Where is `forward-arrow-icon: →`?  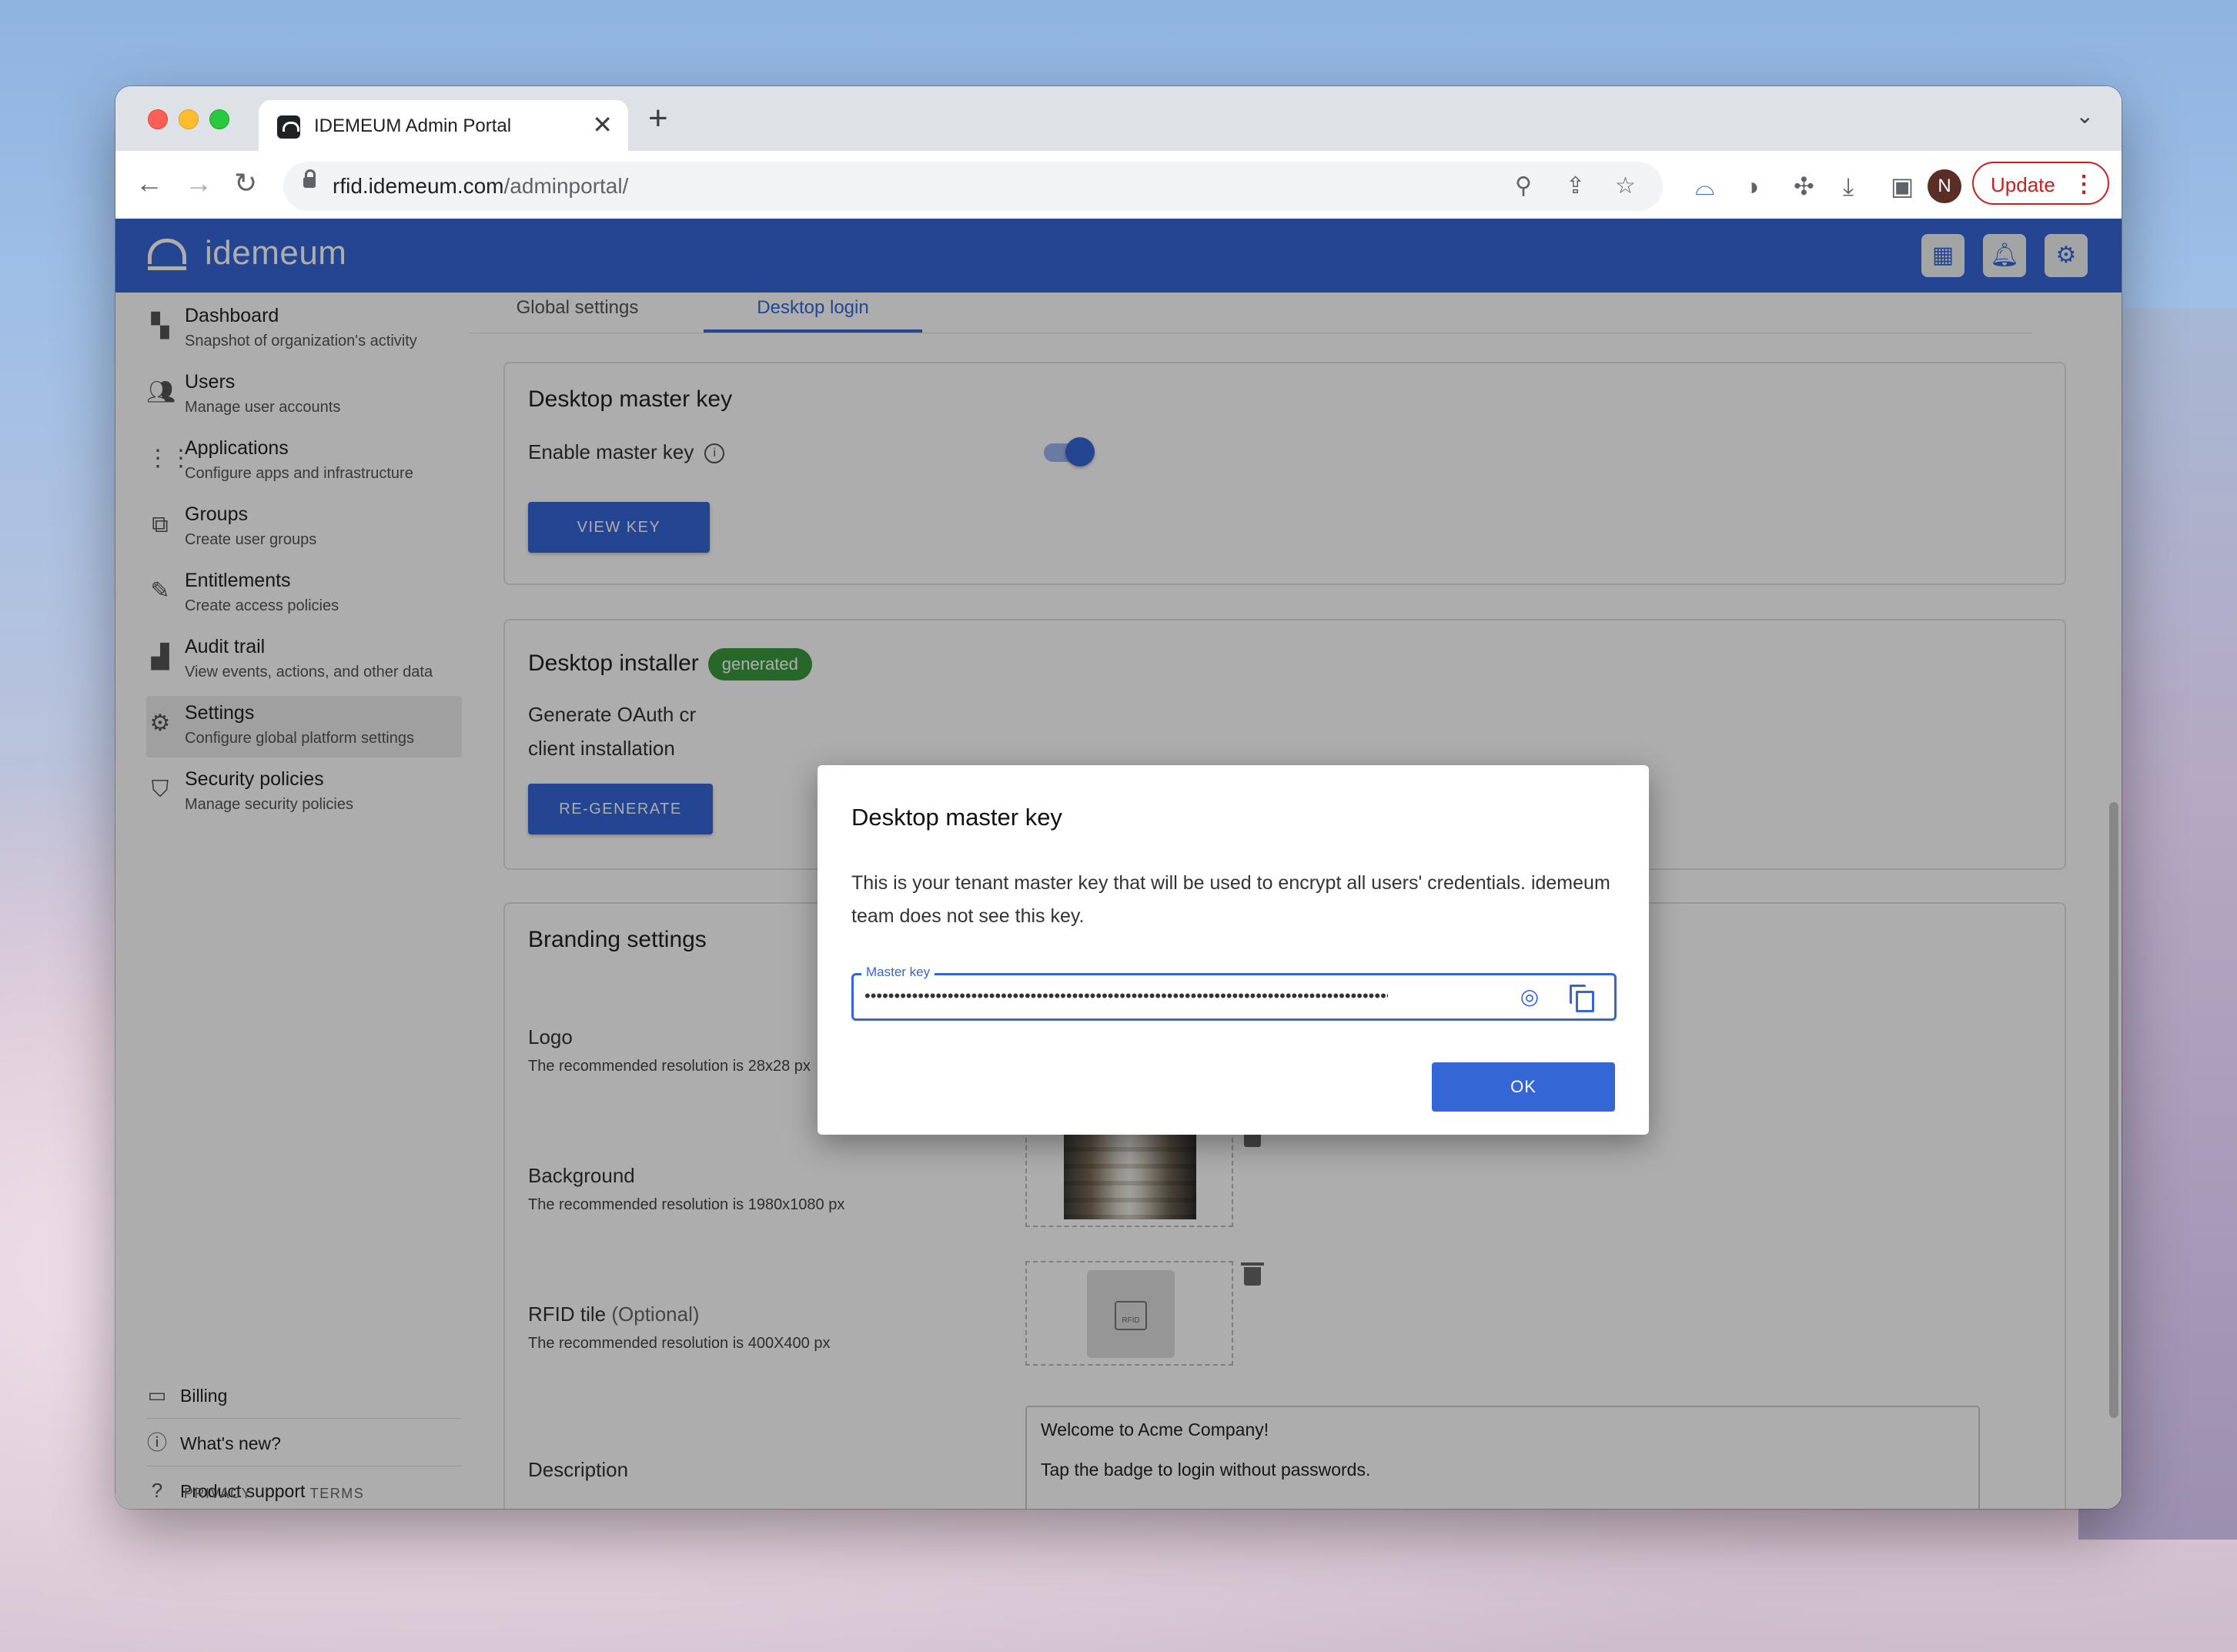
forward-arrow-icon: → is located at coordinates (198, 183).